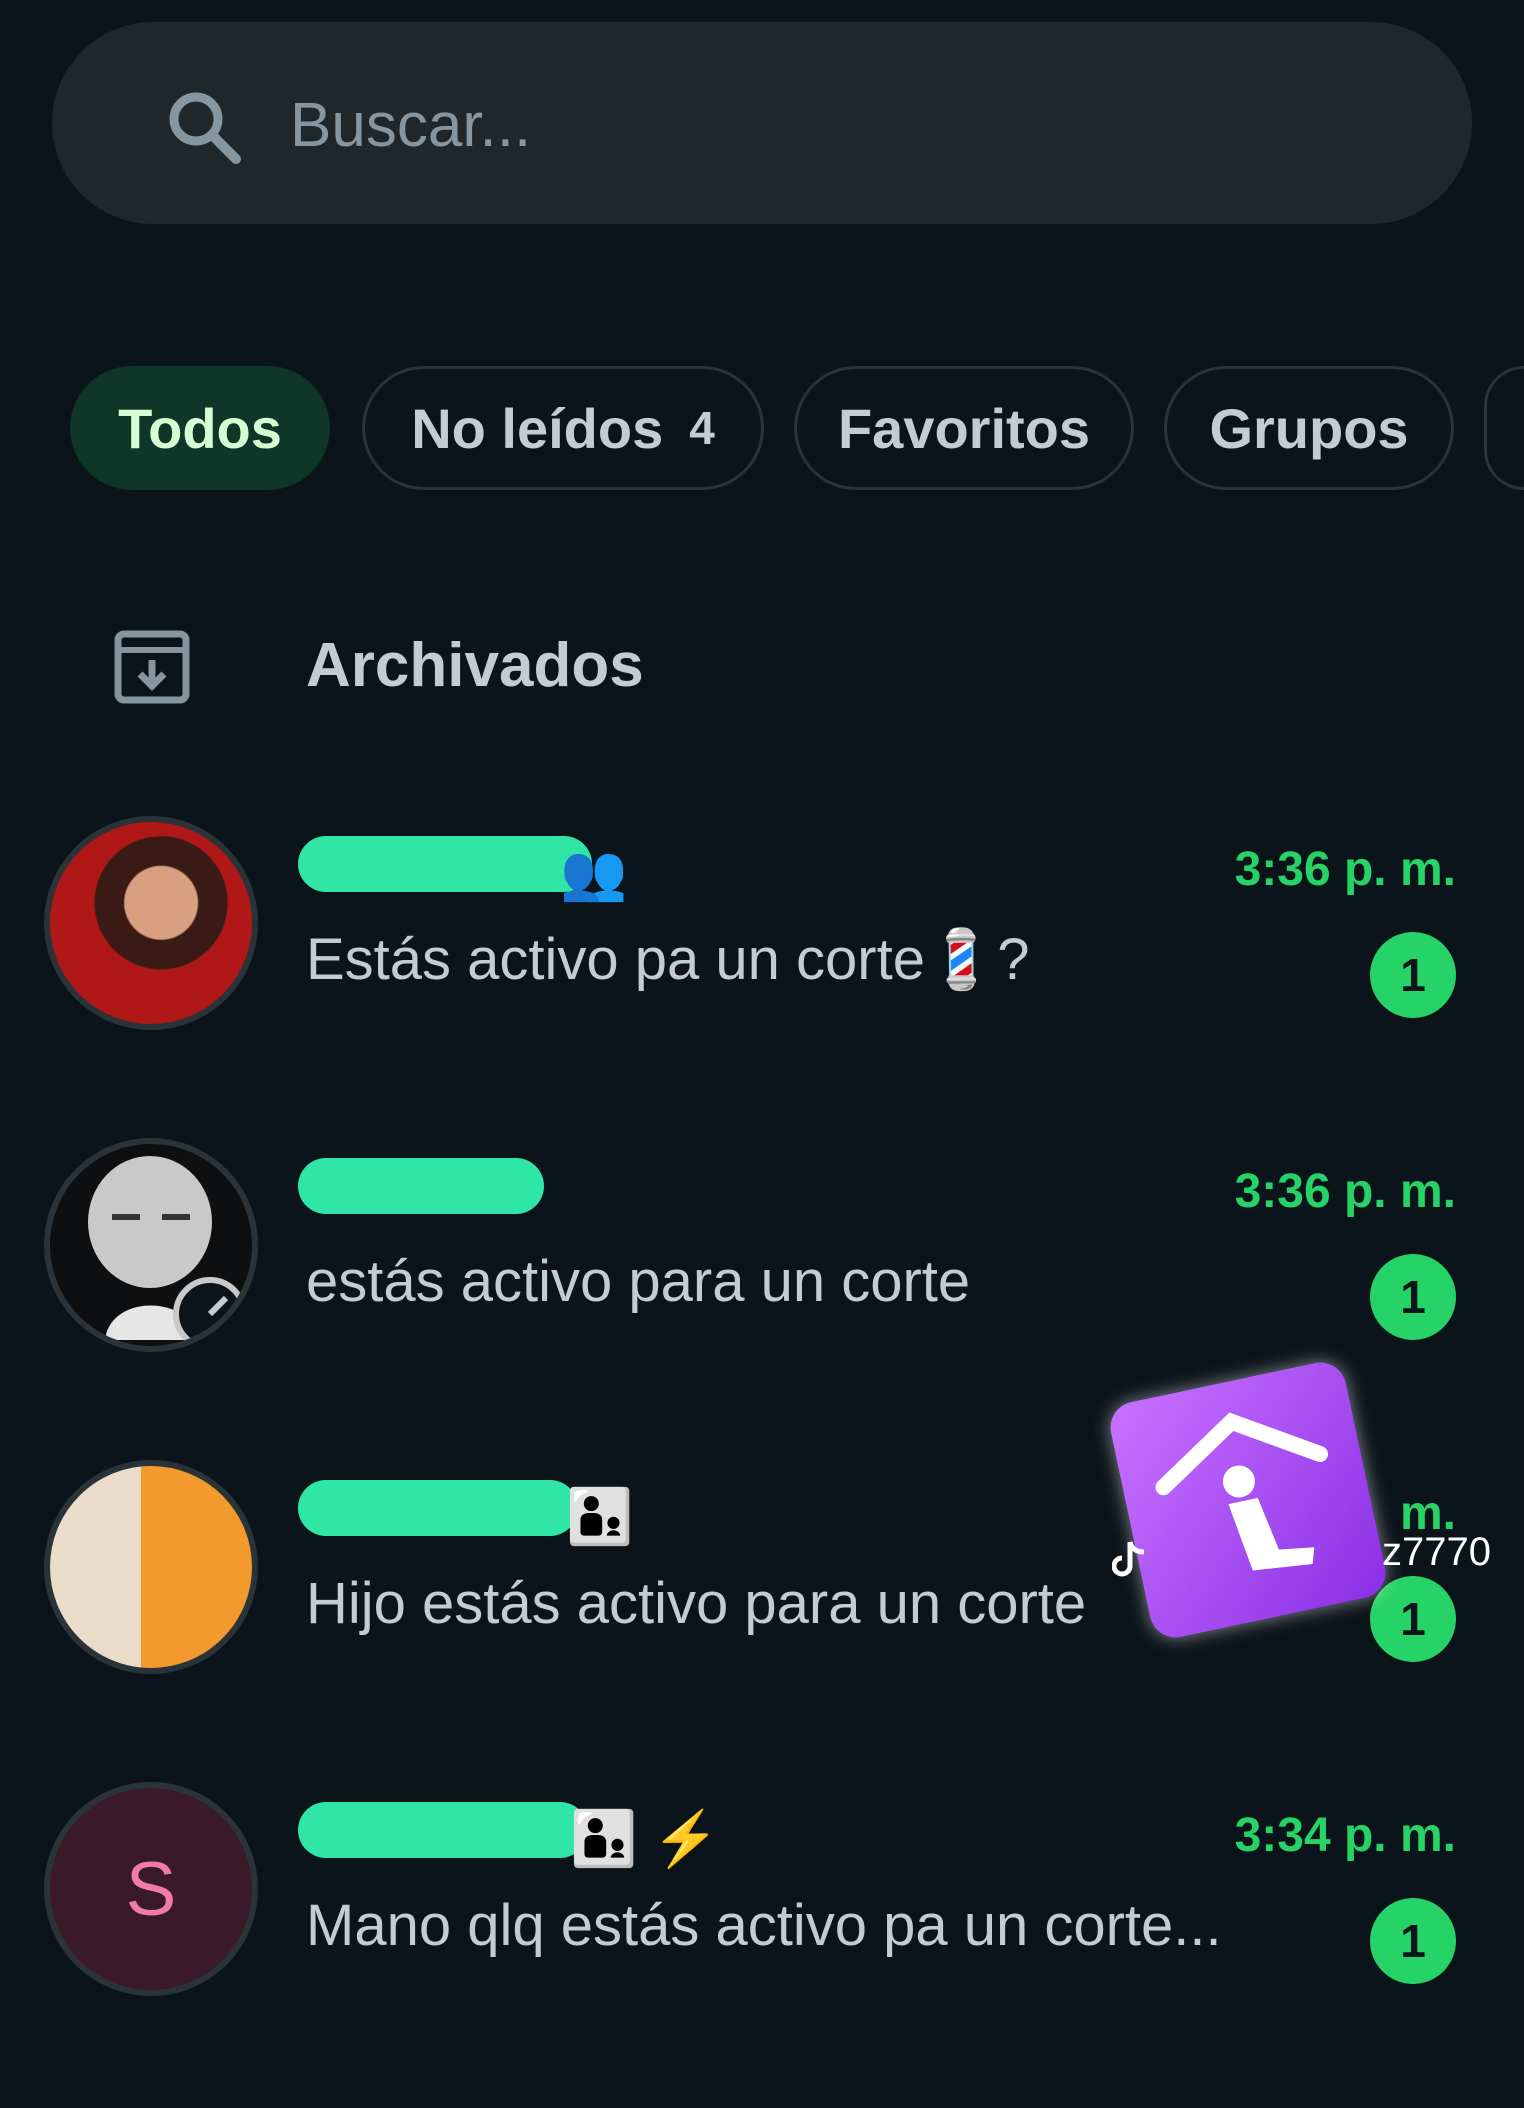 The width and height of the screenshot is (1524, 2108). I want to click on chat-row: 3:36 p. m. estás activo para un corte 1, so click(762, 1253).